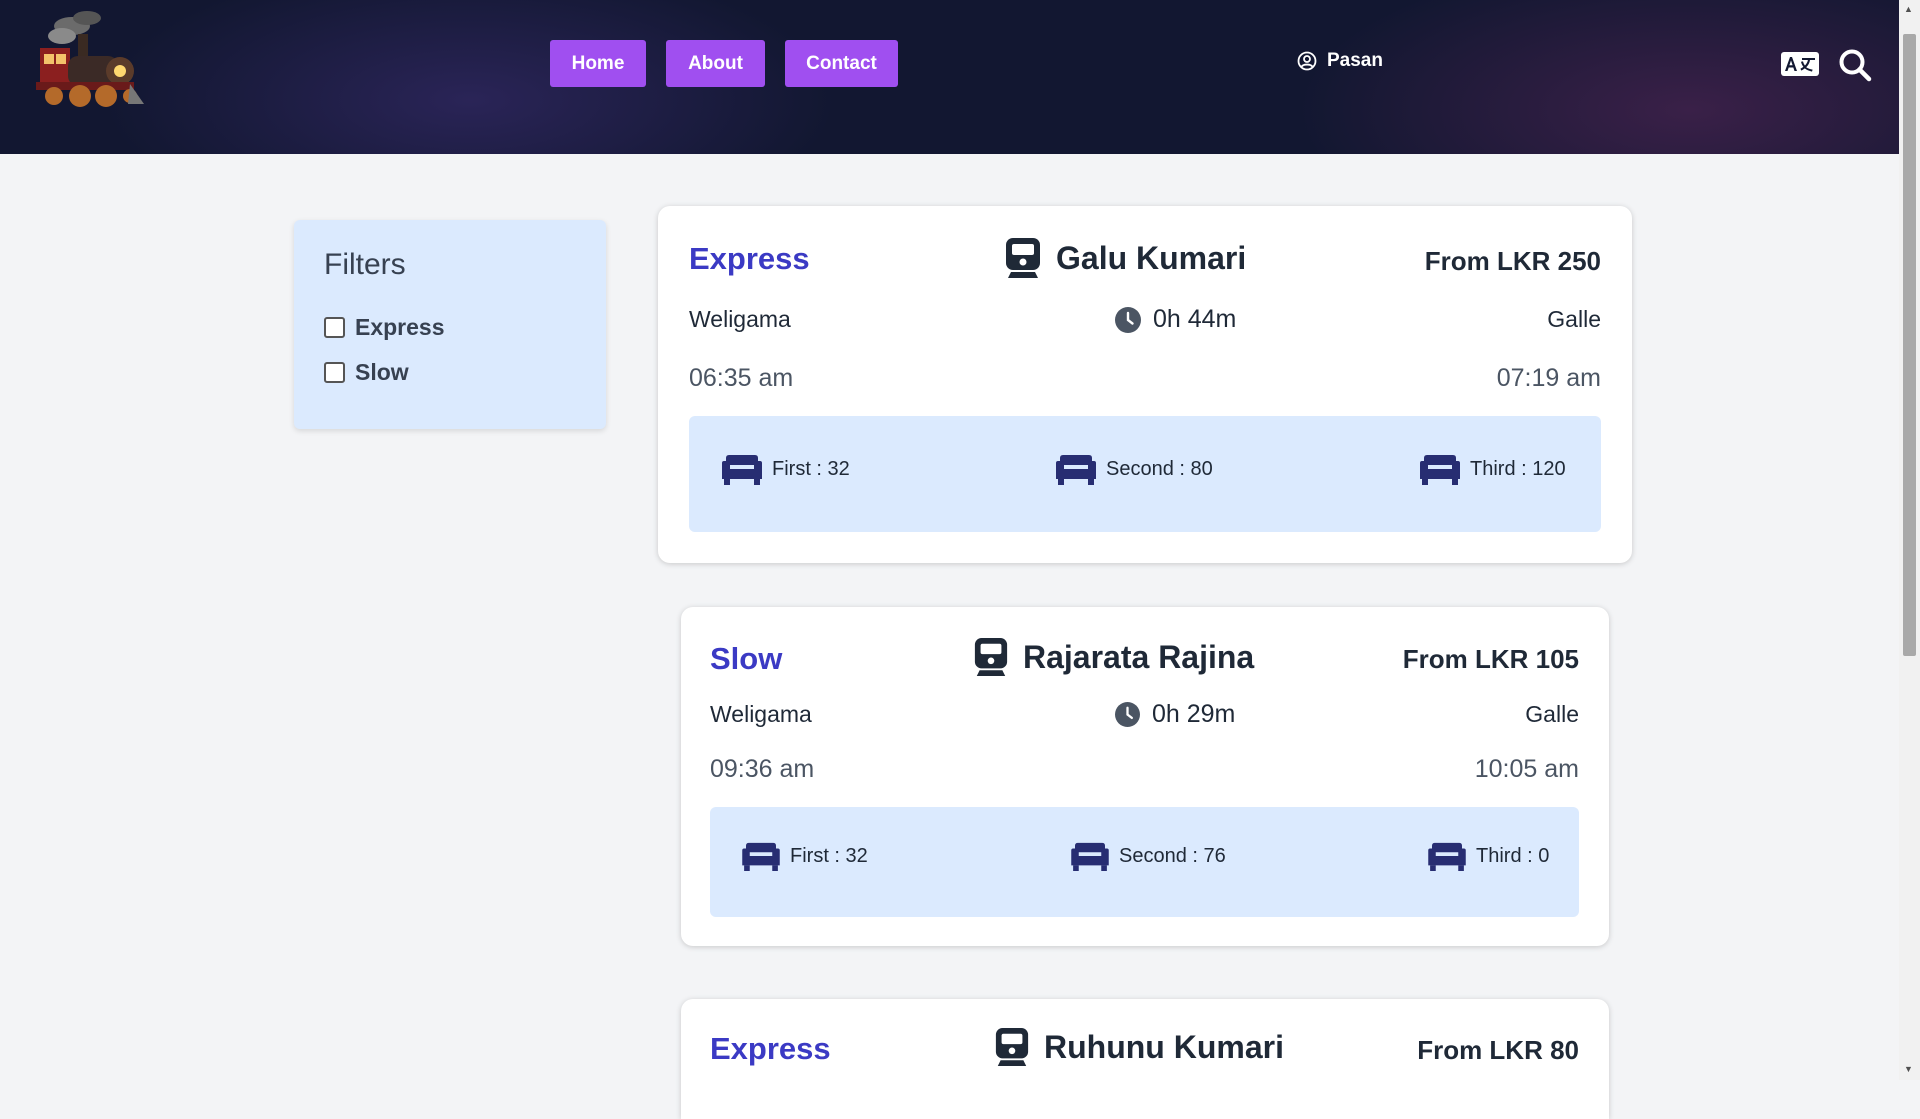 The width and height of the screenshot is (1920, 1119). Describe the element at coordinates (1172, 855) in the screenshot. I see `seat-second-label: Second : 76` at that location.